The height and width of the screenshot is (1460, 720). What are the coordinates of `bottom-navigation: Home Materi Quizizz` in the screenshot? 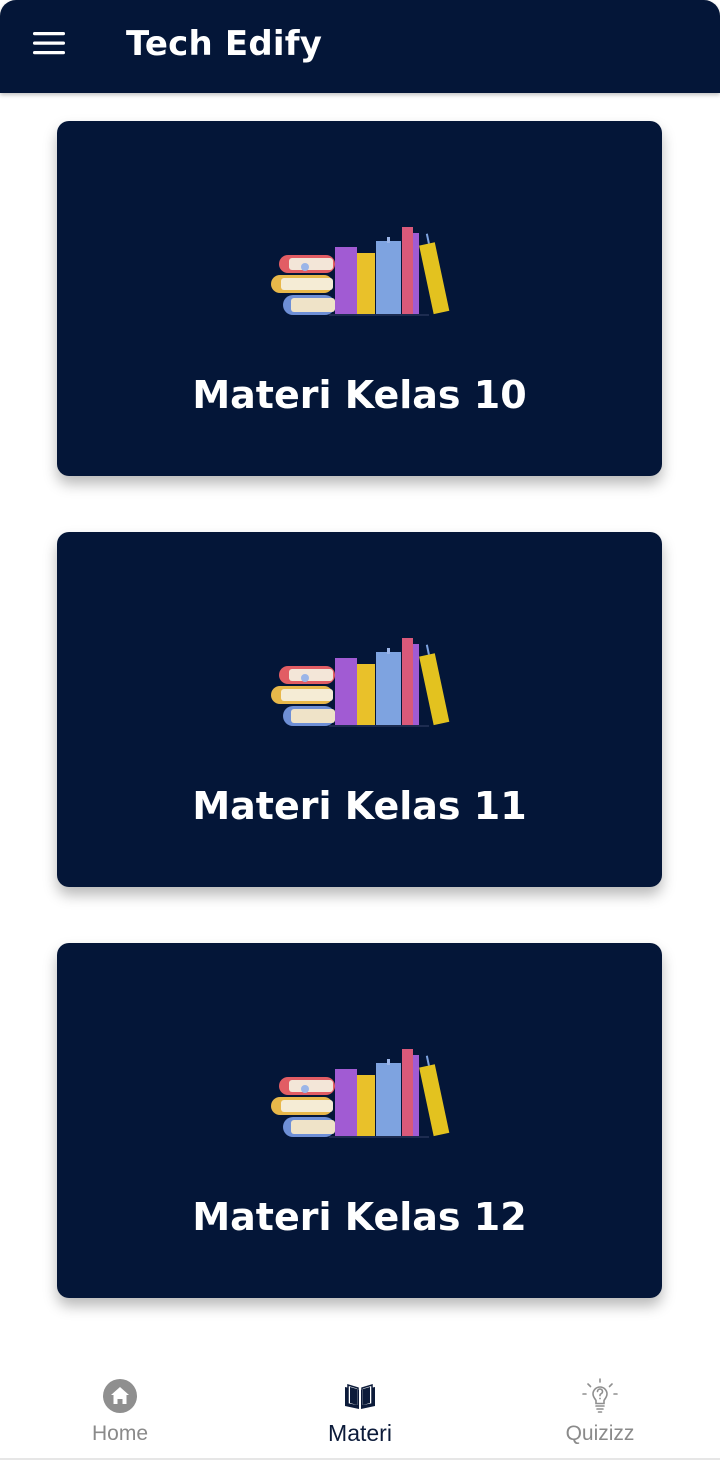 It's located at (360, 1412).